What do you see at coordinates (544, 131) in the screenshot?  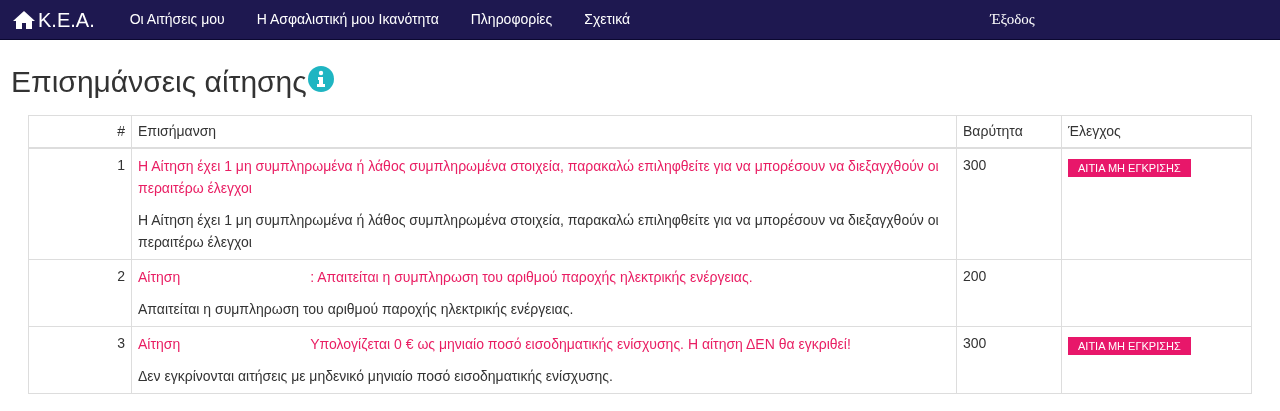 I see `column-header: Επισήμανση` at bounding box center [544, 131].